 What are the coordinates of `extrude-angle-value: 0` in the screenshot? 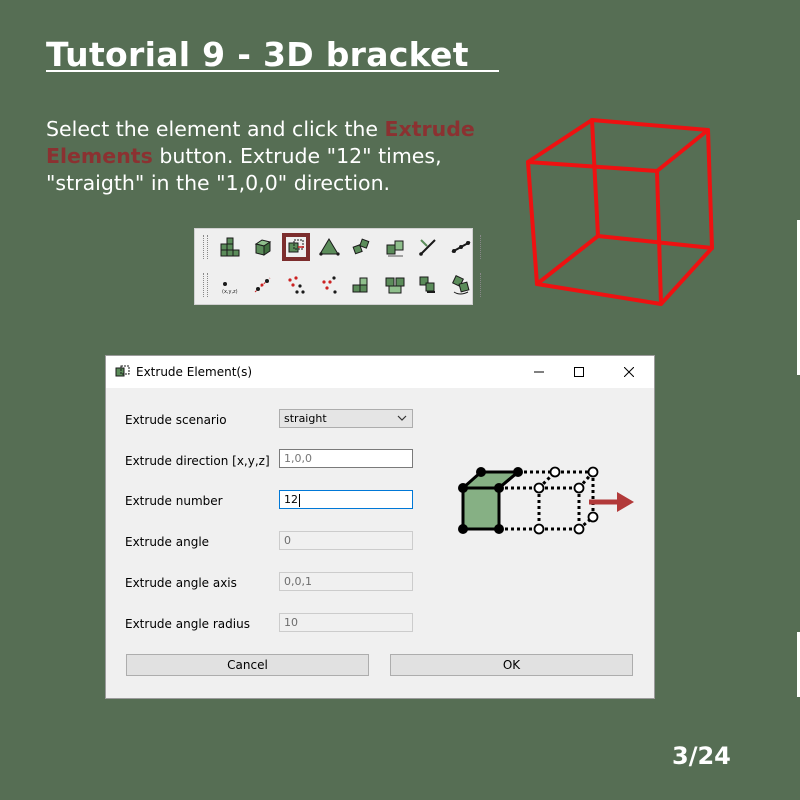 It's located at (287, 540).